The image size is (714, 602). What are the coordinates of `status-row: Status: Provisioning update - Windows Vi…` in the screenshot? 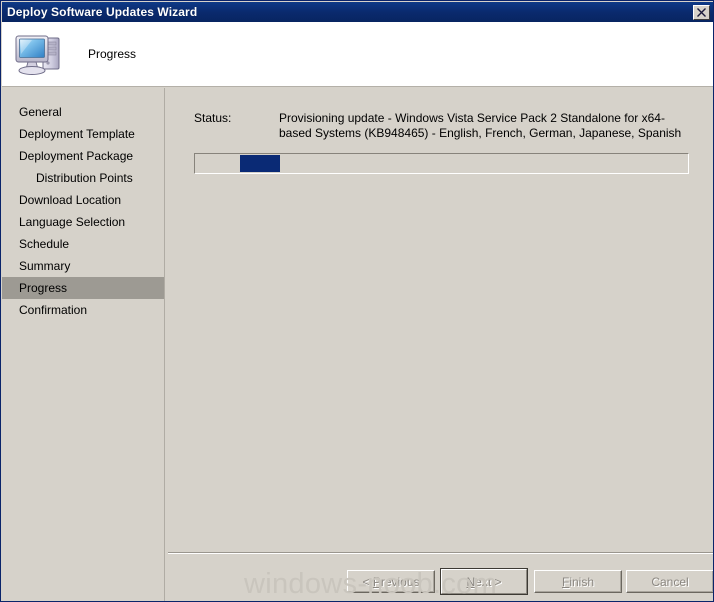 It's located at (444, 126).